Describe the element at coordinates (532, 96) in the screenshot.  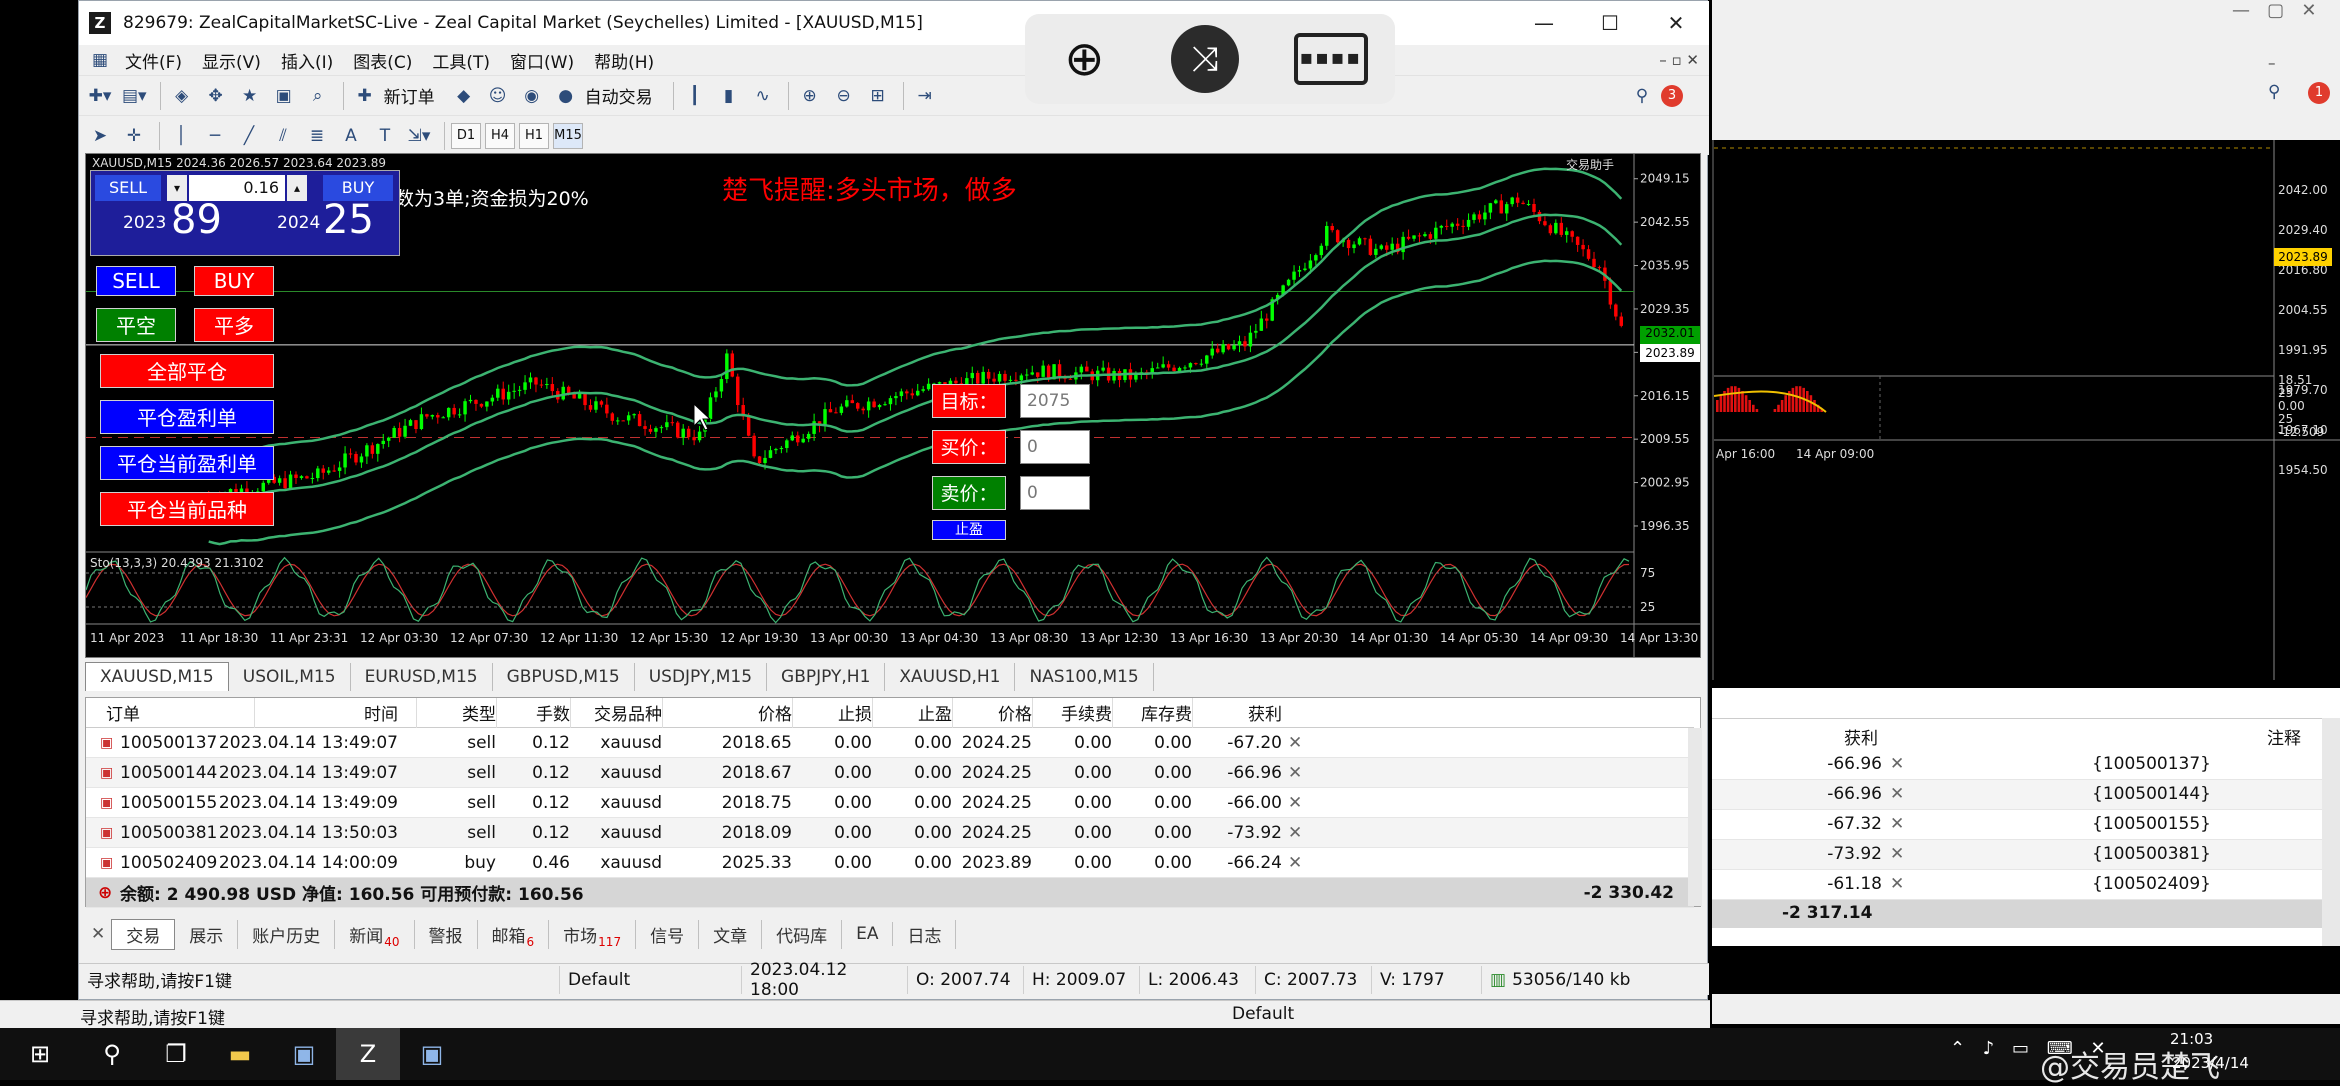
I see `radio-icon: ◉` at that location.